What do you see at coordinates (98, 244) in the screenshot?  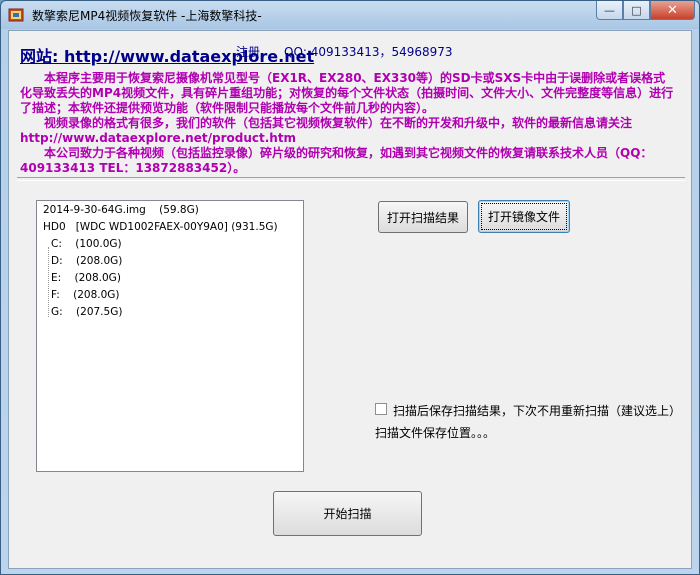 I see `tree-item-size: (100.0G)` at bounding box center [98, 244].